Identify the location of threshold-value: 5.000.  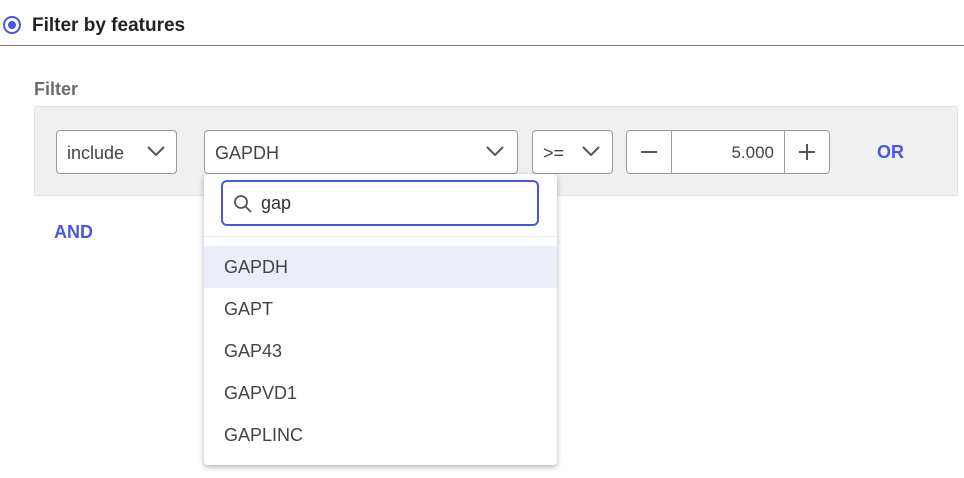
(728, 153).